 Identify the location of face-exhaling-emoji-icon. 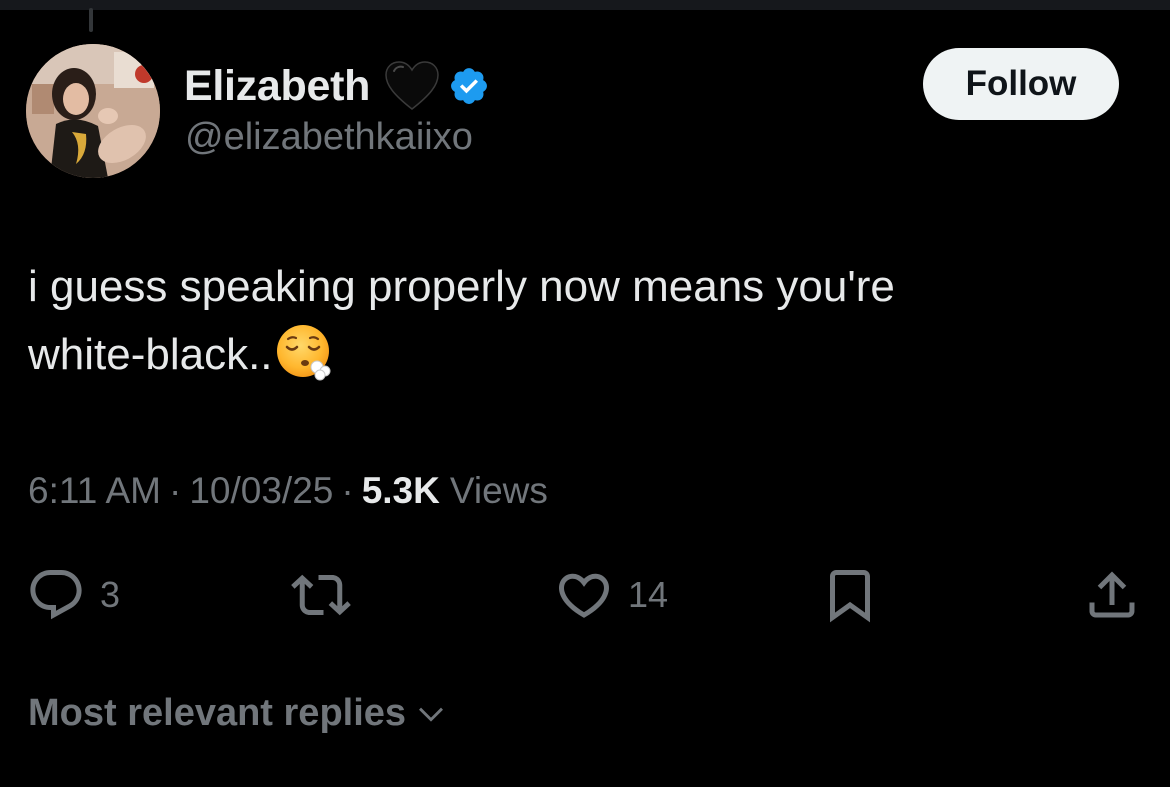
(303, 353).